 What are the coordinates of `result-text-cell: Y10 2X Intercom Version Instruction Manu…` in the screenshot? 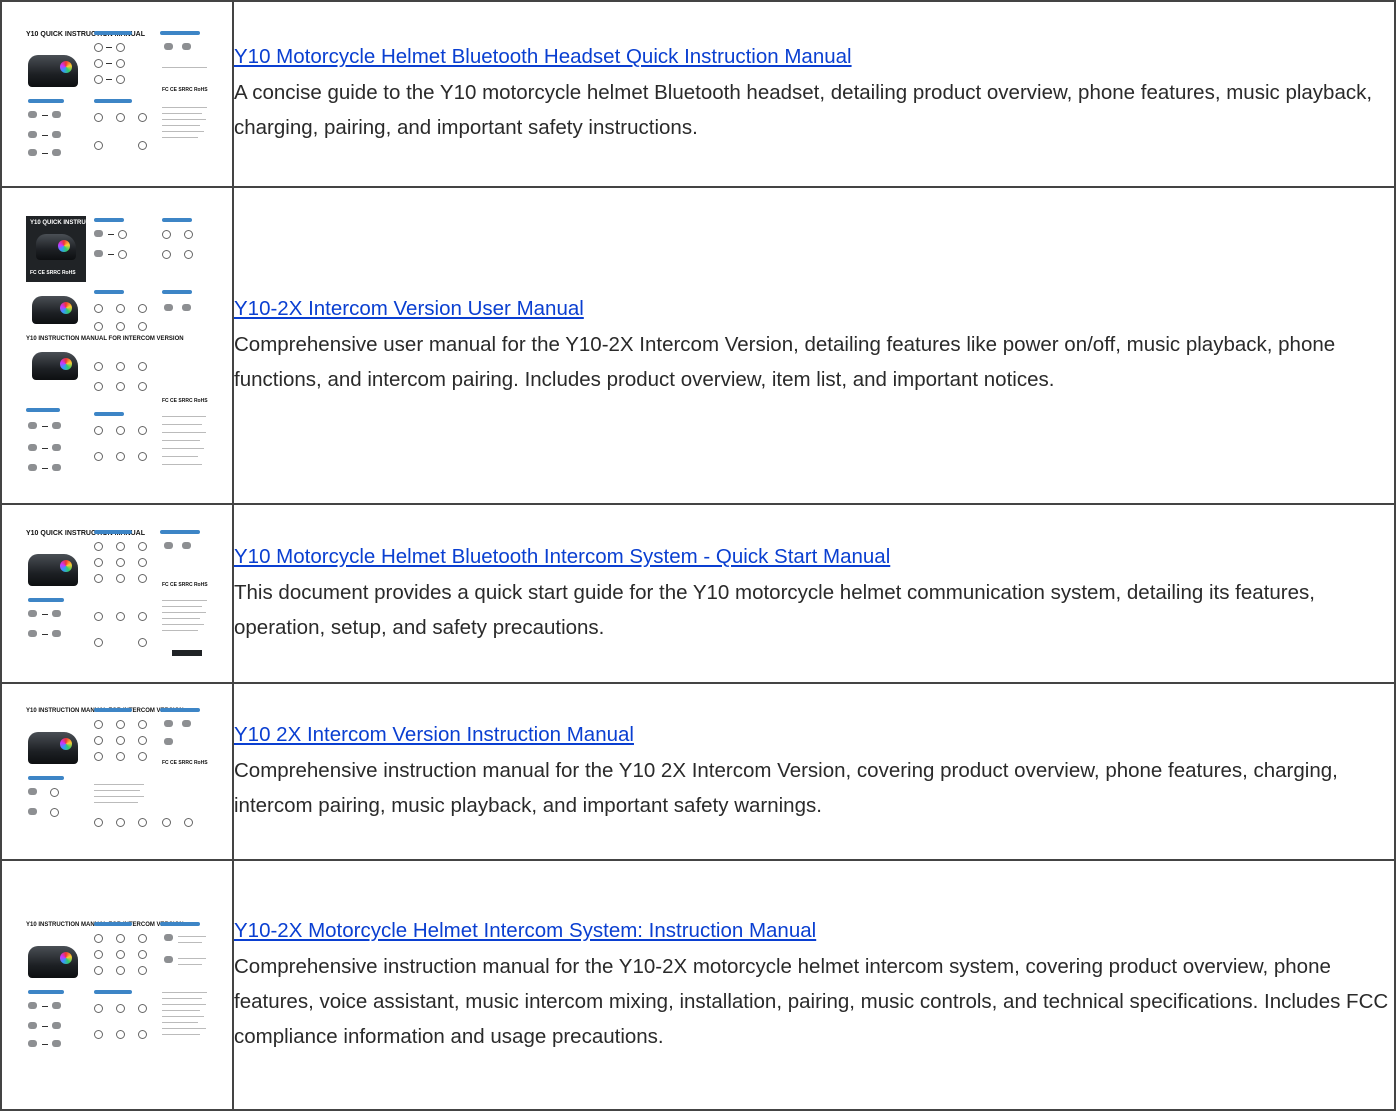 It's located at (814, 771).